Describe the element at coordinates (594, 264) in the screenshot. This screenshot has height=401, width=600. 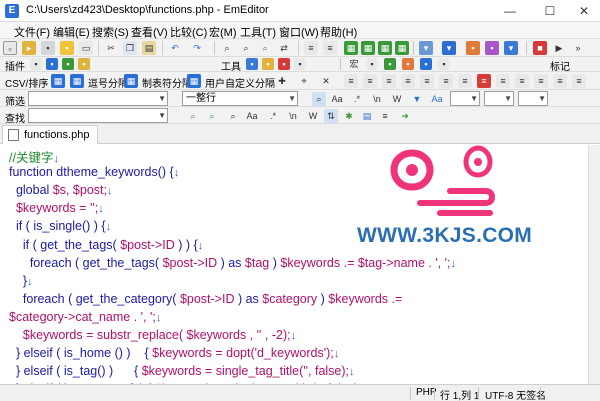
I see `vertical-scrollbar` at that location.